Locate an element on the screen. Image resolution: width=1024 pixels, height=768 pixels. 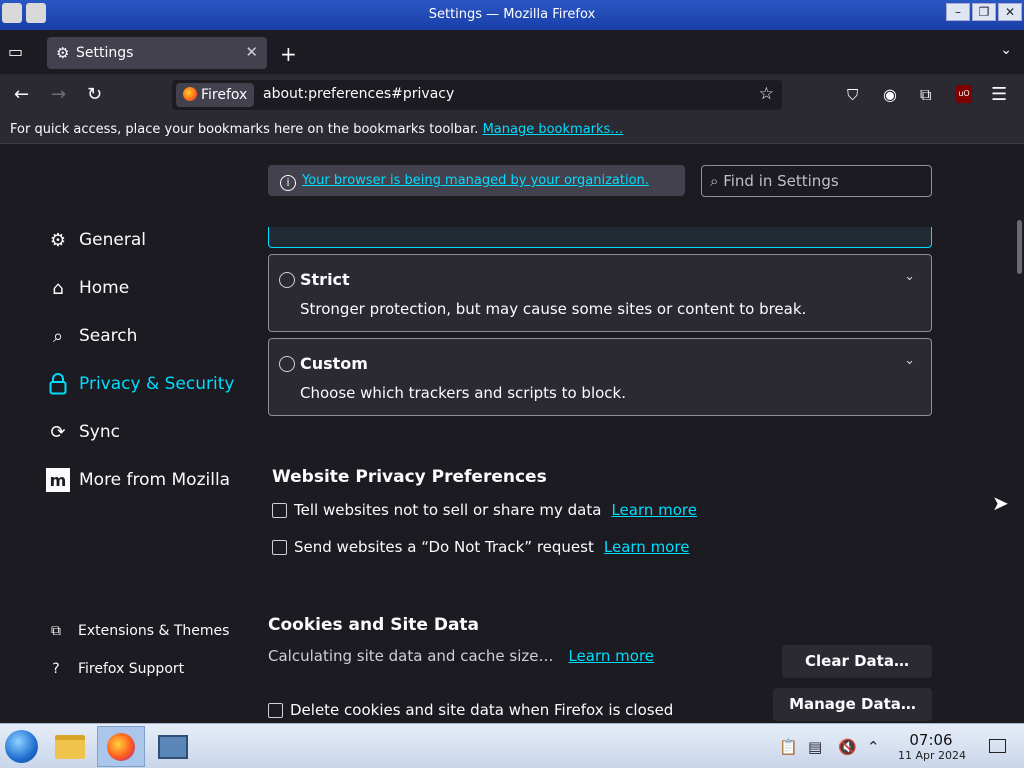
strict-radio is located at coordinates (287, 280).